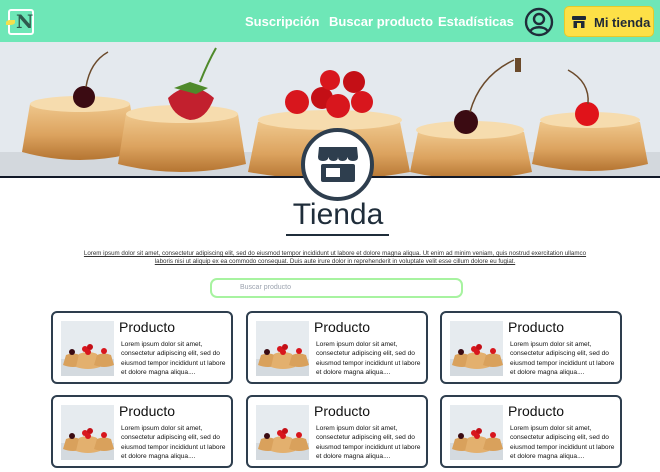 Image resolution: width=660 pixels, height=472 pixels. Describe the element at coordinates (622, 22) in the screenshot. I see `my-store-label: Mi tienda` at that location.